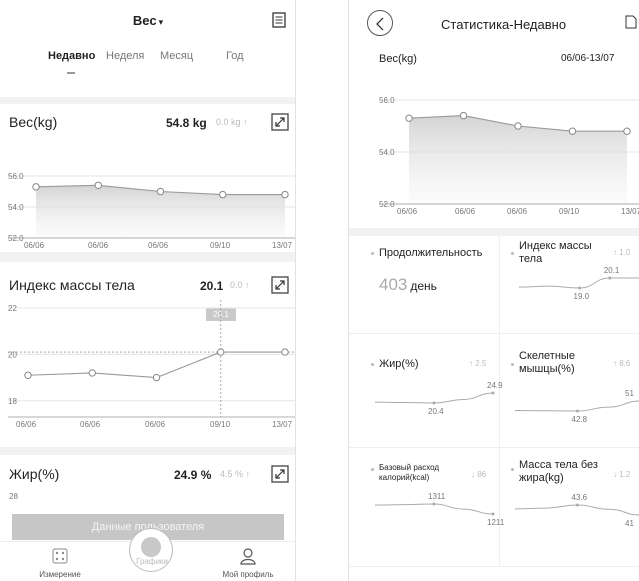 The height and width of the screenshot is (581, 639). Describe the element at coordinates (434, 403) in the screenshot. I see `fat-min-point` at that location.